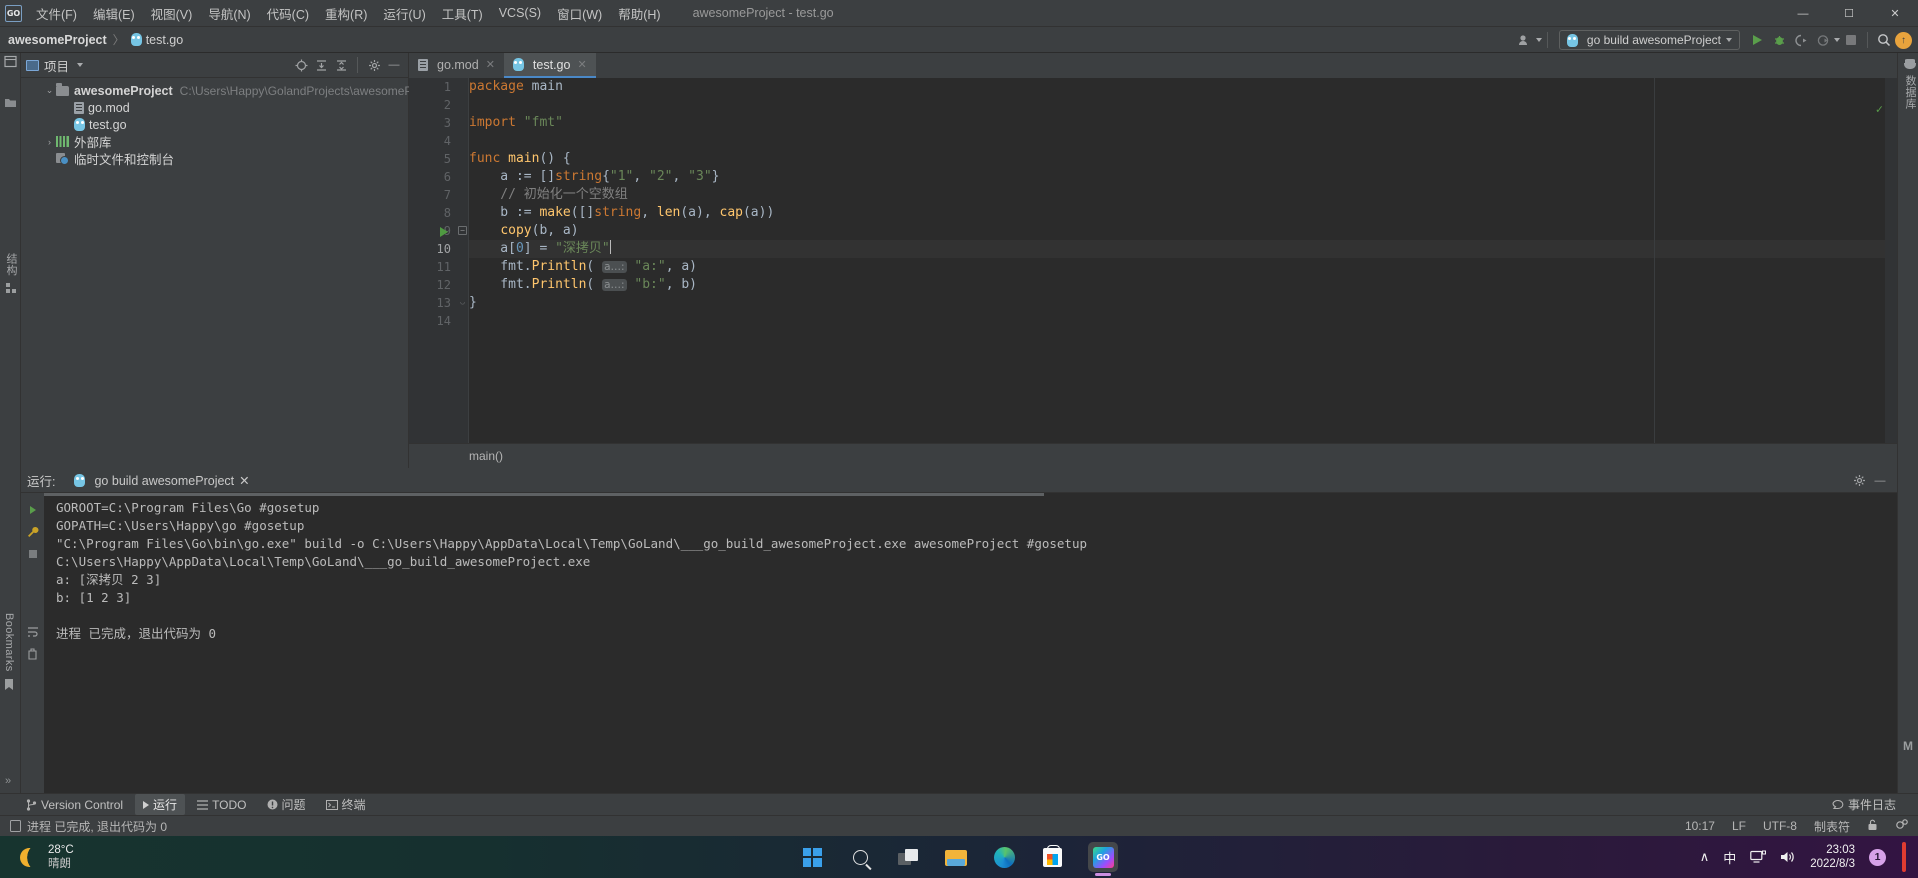  Describe the element at coordinates (1183, 267) in the screenshot. I see `code-line: fmt.Println( a…: "a:", a)` at that location.